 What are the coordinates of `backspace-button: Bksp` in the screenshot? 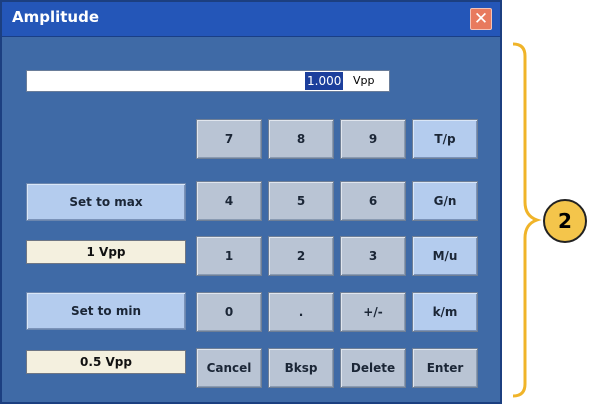 It's located at (301, 368).